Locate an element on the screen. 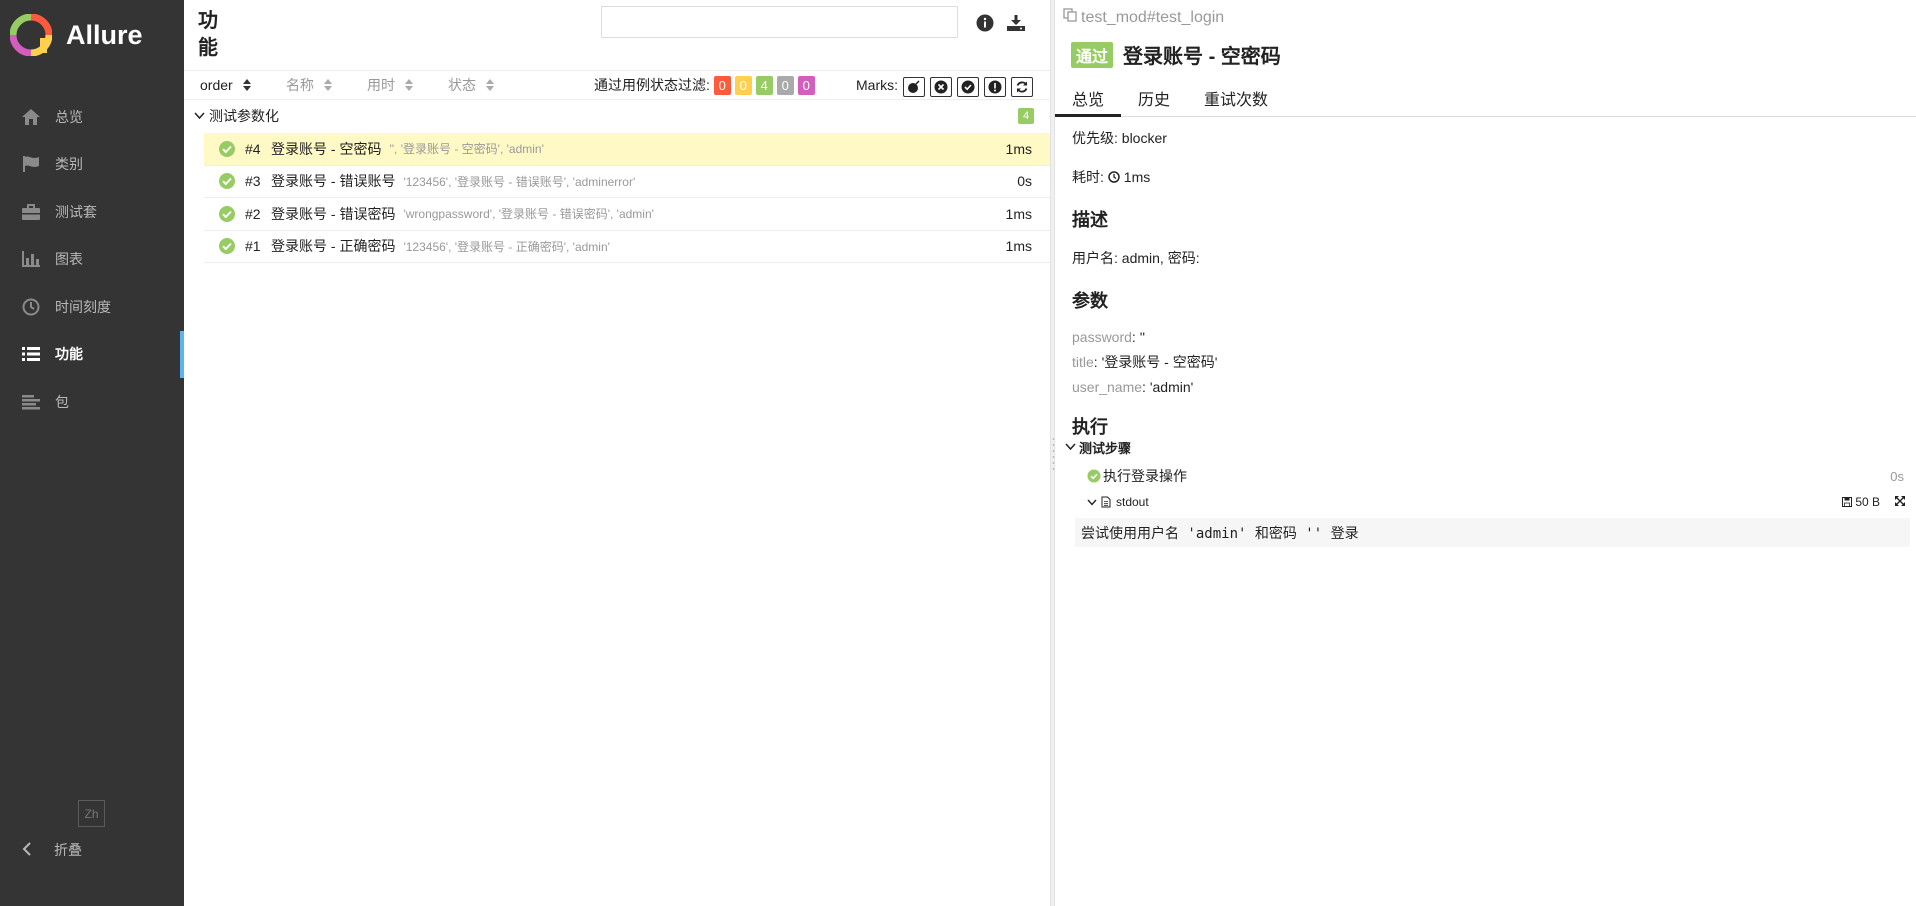  filter-skipped-badge: 0 is located at coordinates (785, 85).